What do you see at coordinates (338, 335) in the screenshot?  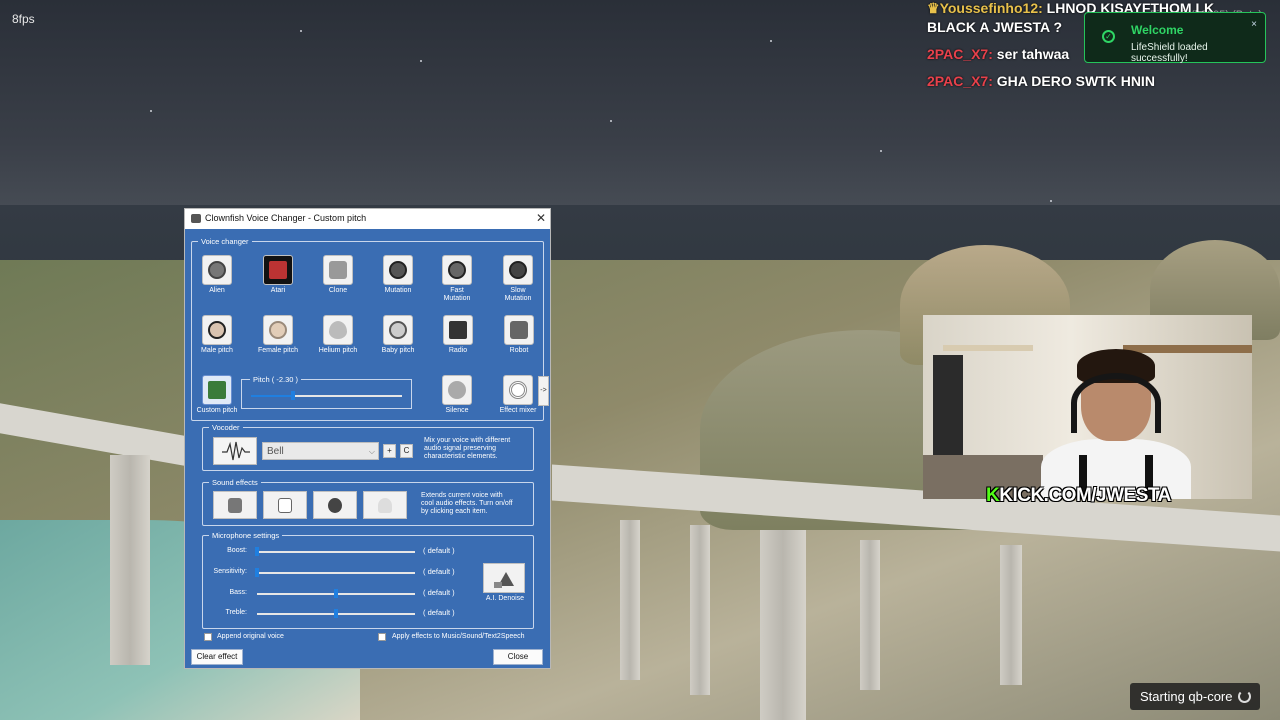 I see `effect-helium-pitch: Helium pitch` at bounding box center [338, 335].